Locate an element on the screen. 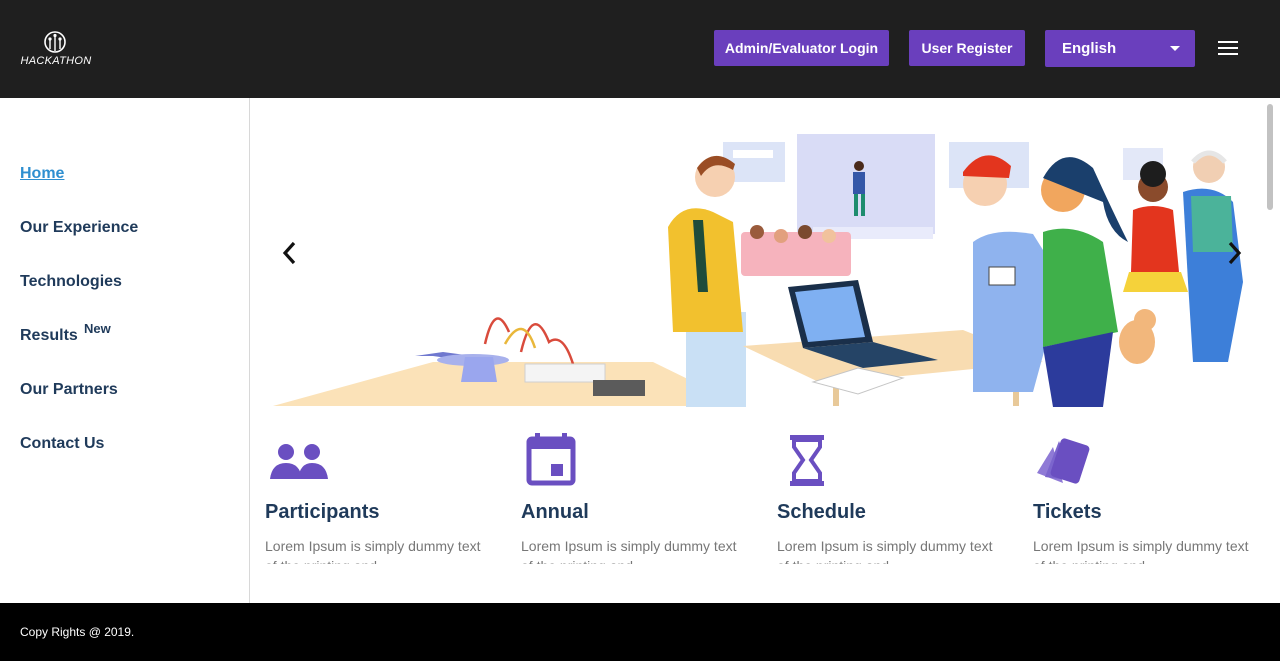  hourglass-icon is located at coordinates (807, 460).